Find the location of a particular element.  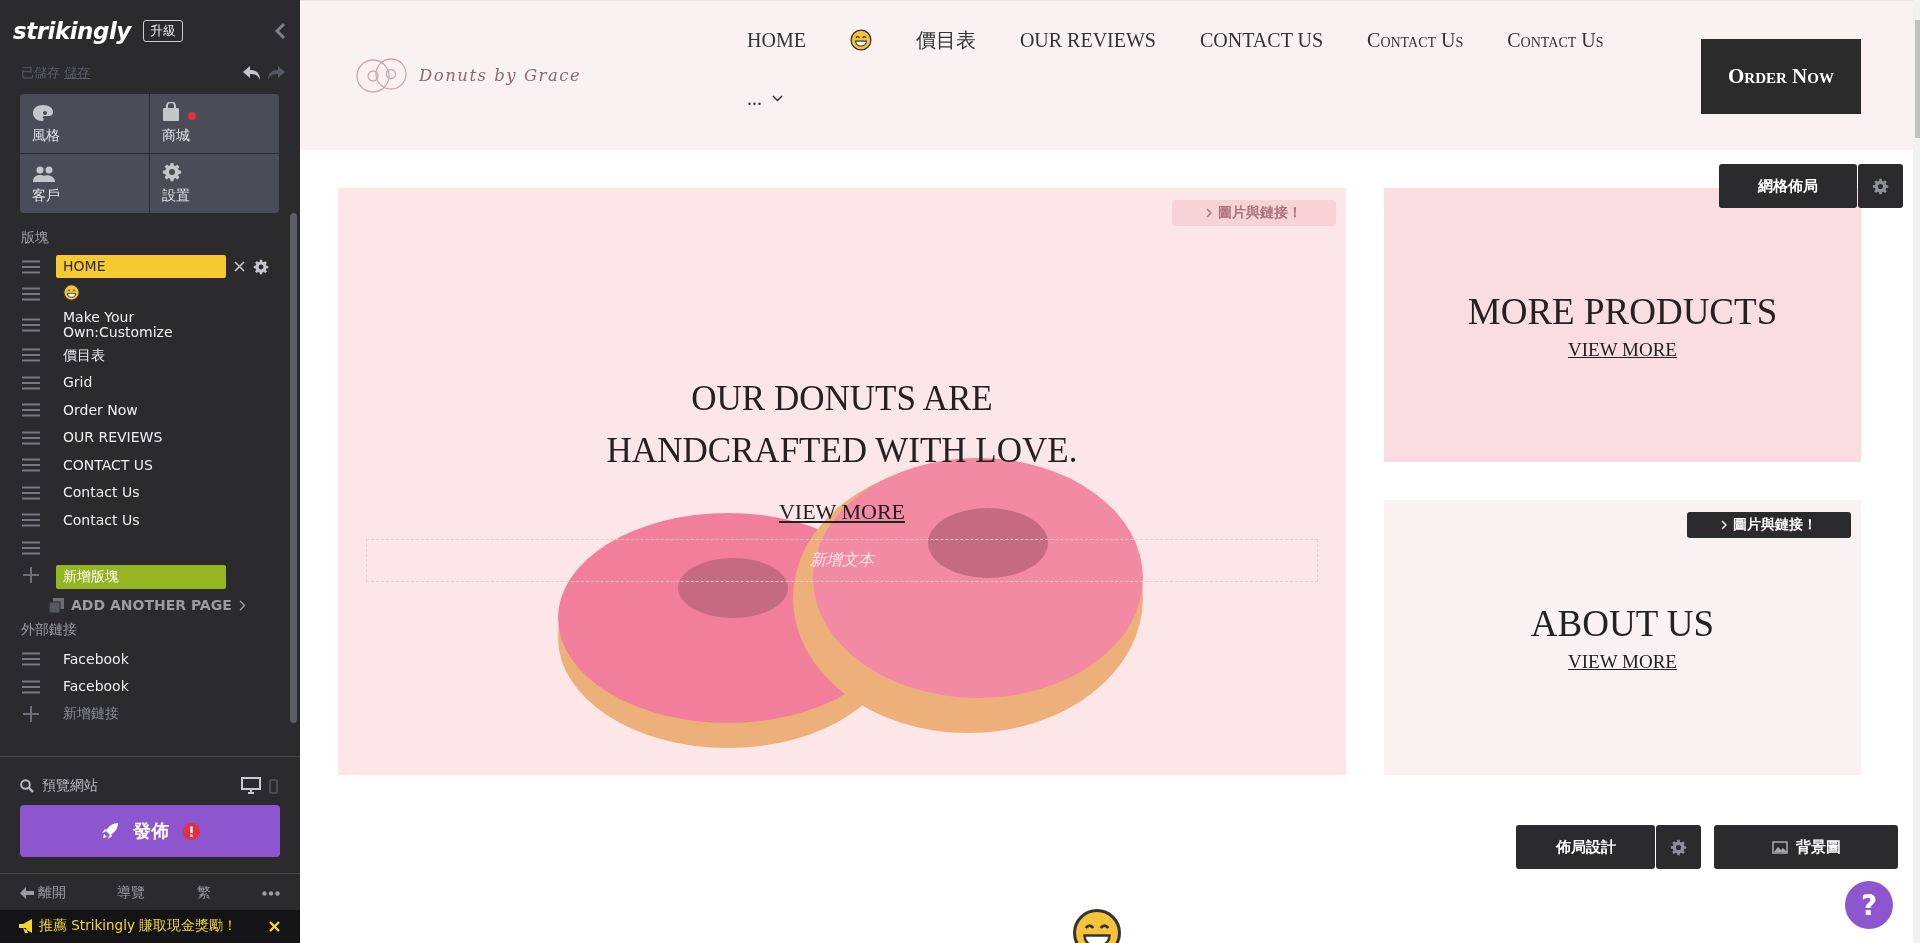

palette-icon is located at coordinates (43, 113).